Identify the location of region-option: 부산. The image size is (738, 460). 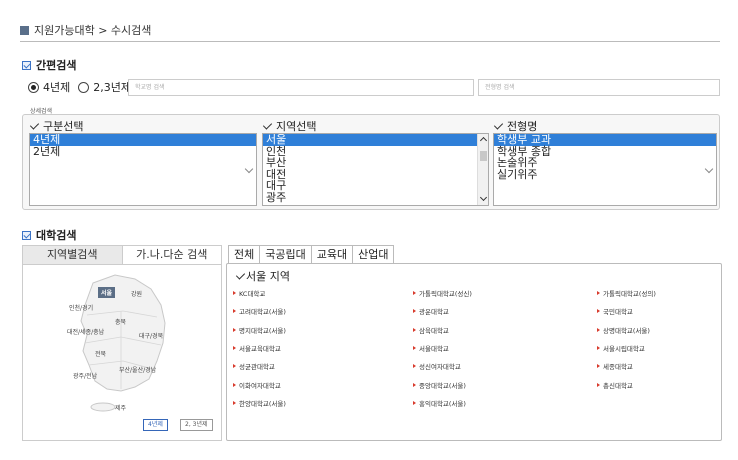
(375, 163).